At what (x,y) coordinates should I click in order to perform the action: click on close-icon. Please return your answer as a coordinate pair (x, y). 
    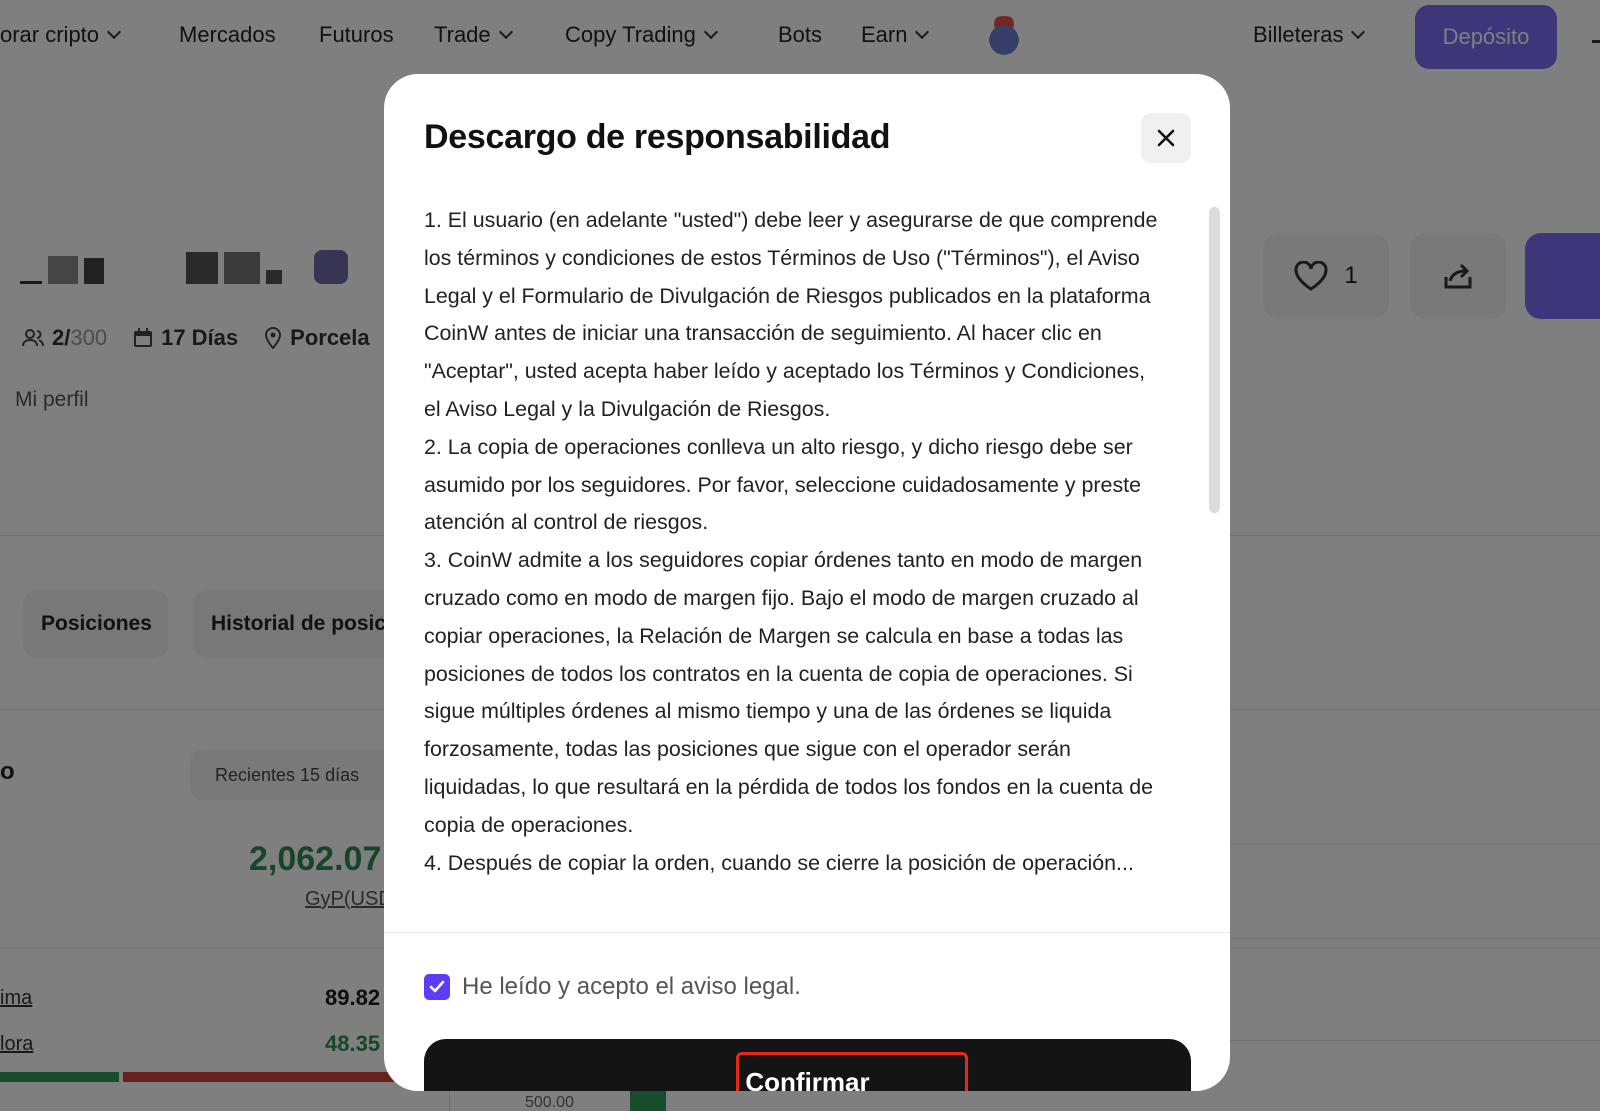
    Looking at the image, I should click on (1166, 138).